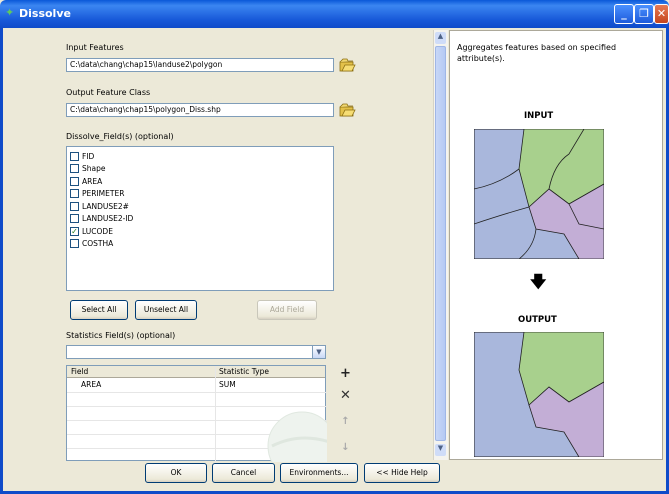 This screenshot has width=669, height=494. Describe the element at coordinates (318, 352) in the screenshot. I see `chevron-down-icon: ▼` at that location.